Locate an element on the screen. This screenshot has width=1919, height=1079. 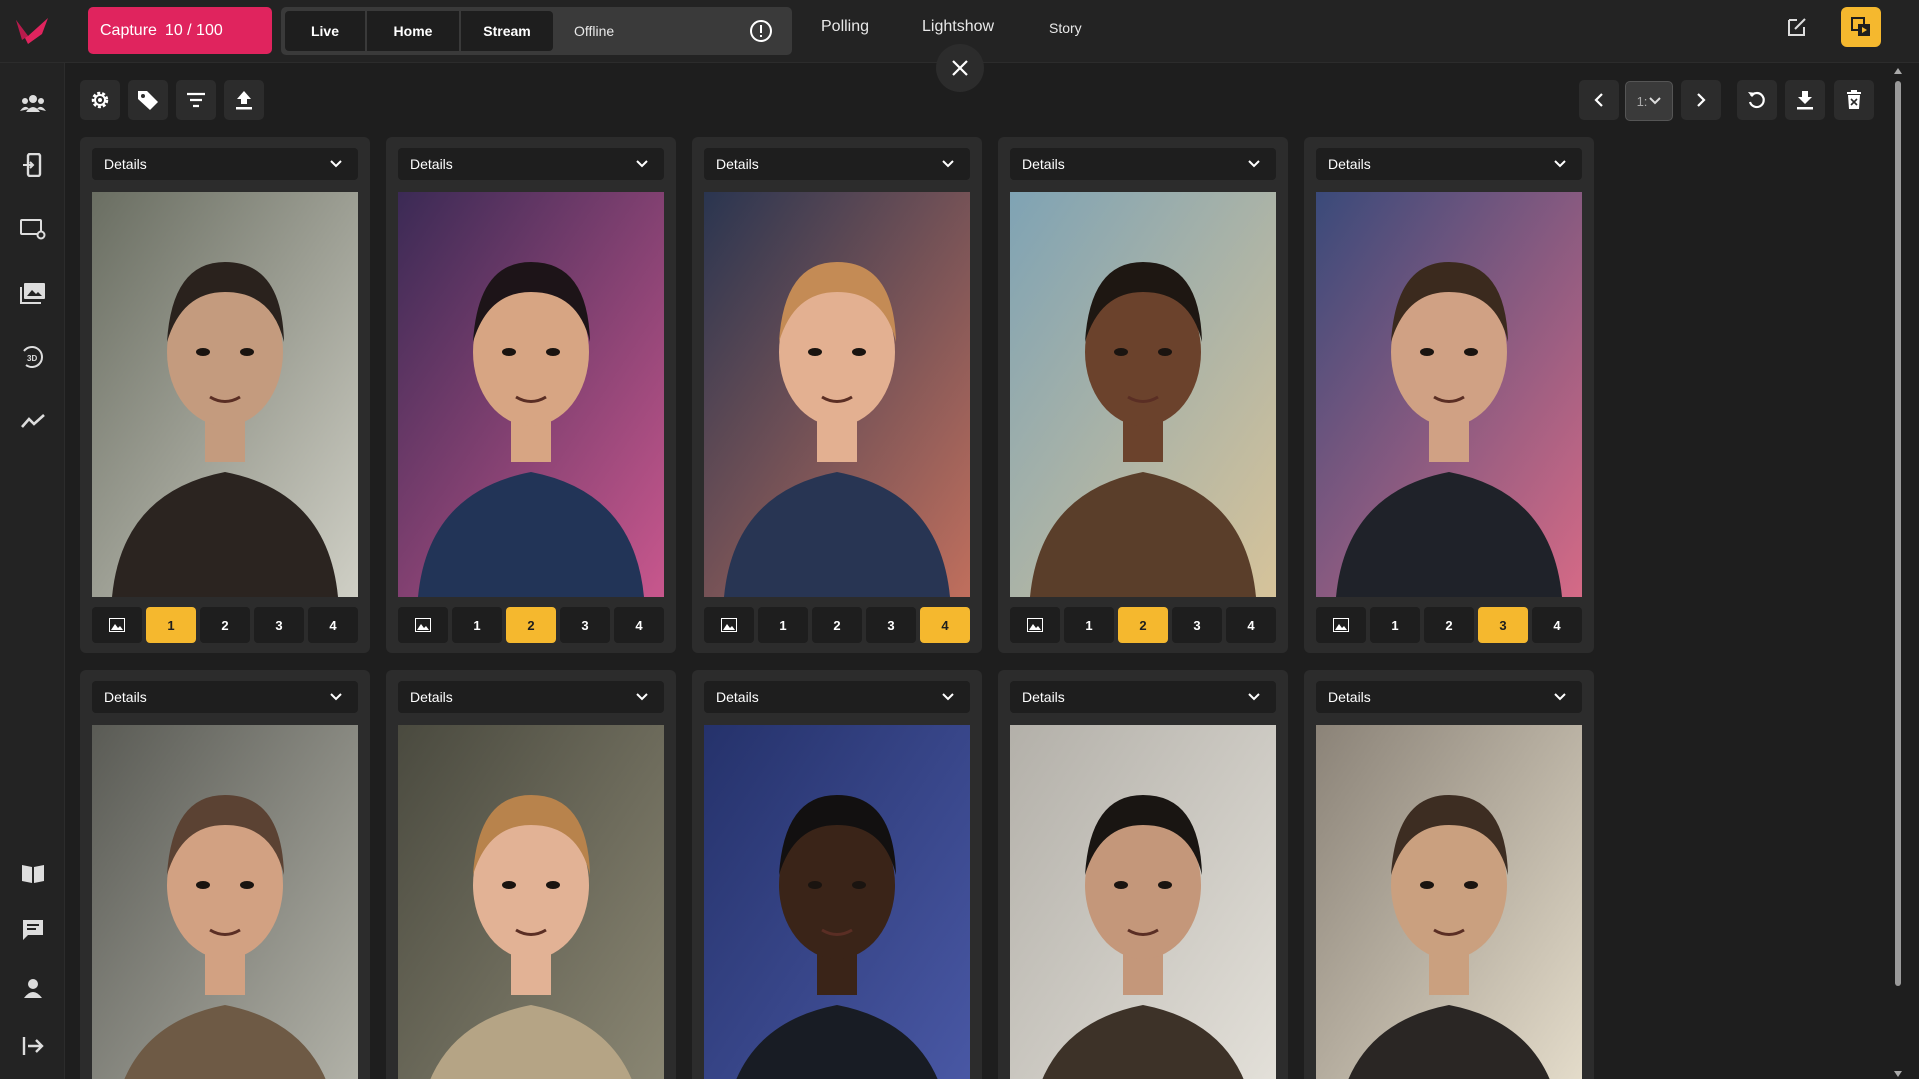
refresh-button is located at coordinates (1757, 100).